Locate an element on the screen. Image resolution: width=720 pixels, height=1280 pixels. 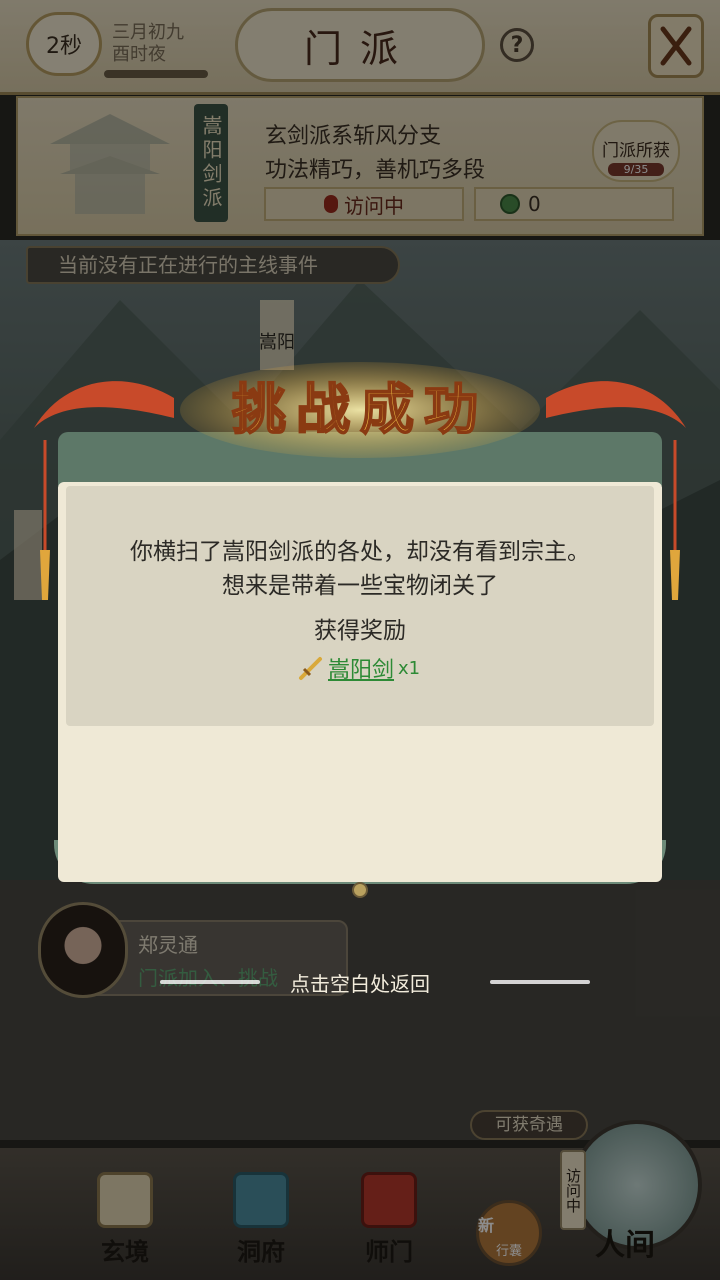
scroll-pin-icon is located at coordinates (360, 890).